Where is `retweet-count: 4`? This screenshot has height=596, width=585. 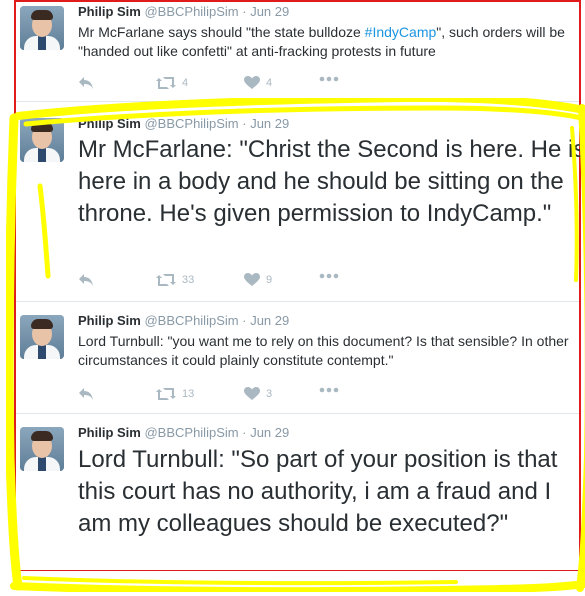 retweet-count: 4 is located at coordinates (185, 83).